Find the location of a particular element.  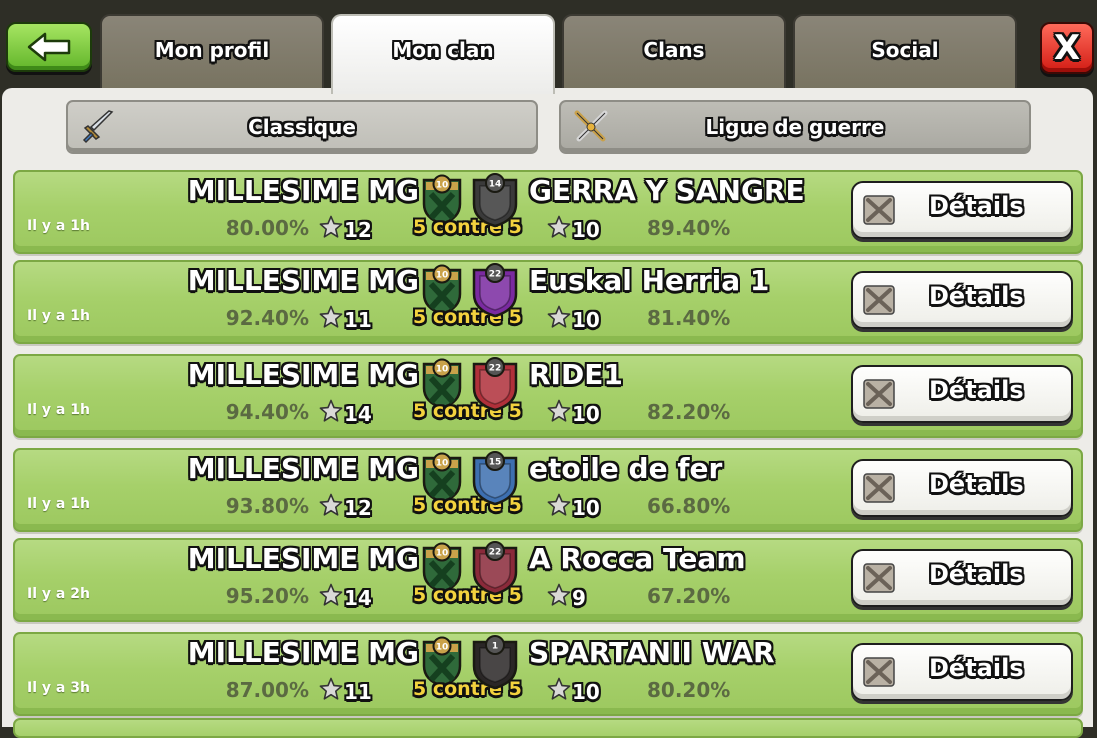

subtab-classique: Classique is located at coordinates (302, 127).